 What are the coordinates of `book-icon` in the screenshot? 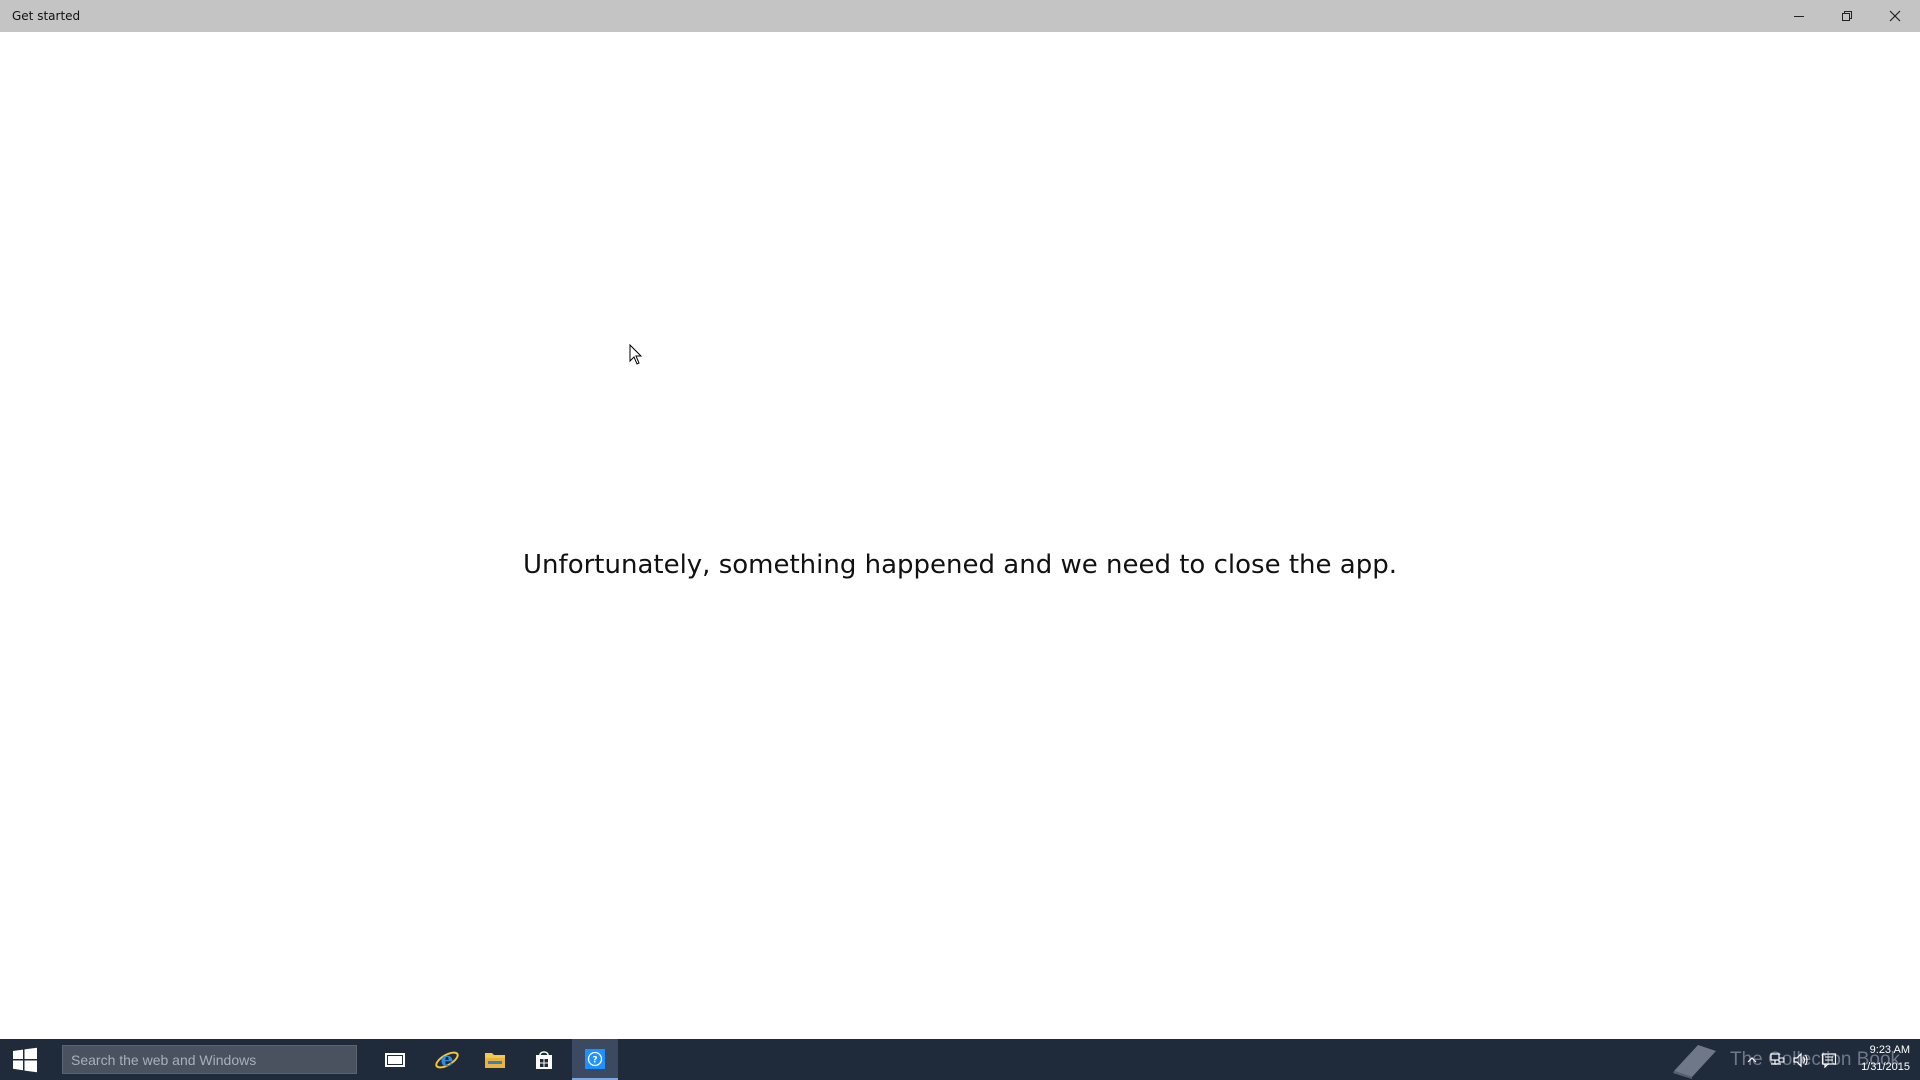 It's located at (1694, 1061).